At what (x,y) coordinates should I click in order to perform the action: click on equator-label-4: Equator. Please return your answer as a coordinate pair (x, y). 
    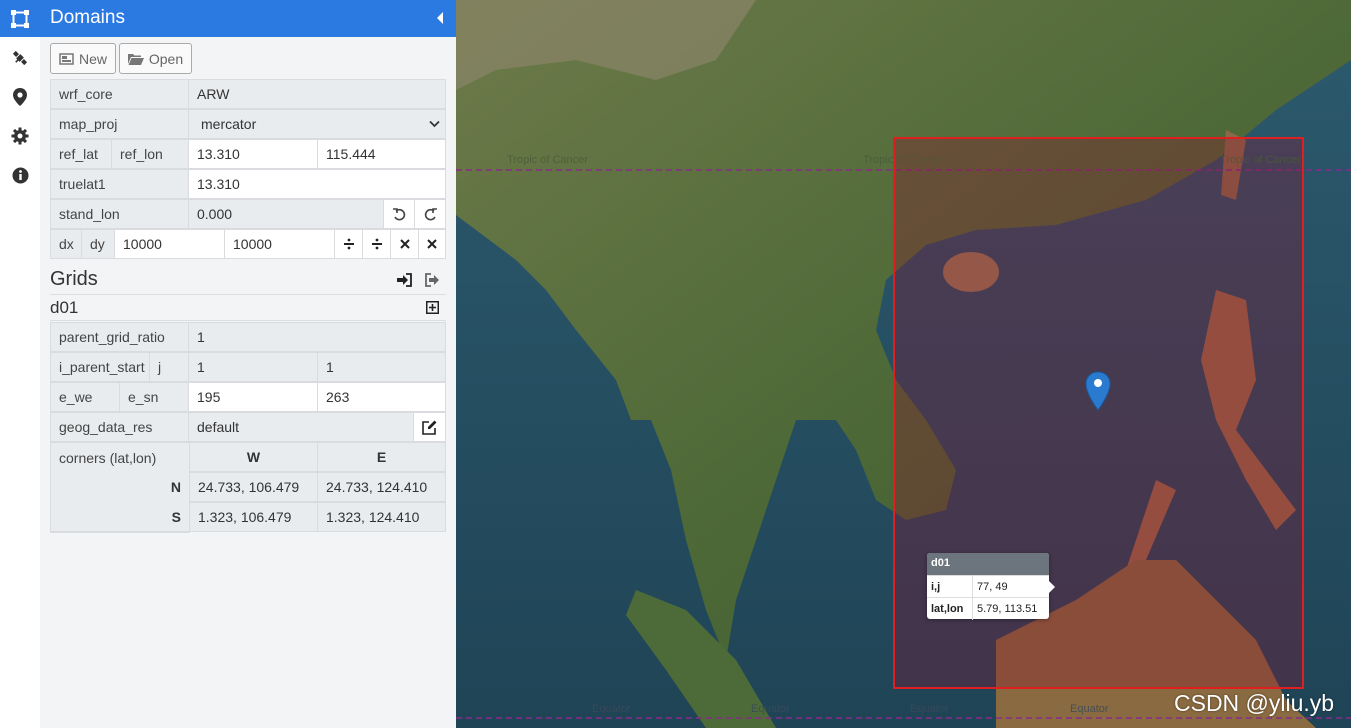
    Looking at the image, I should click on (1089, 709).